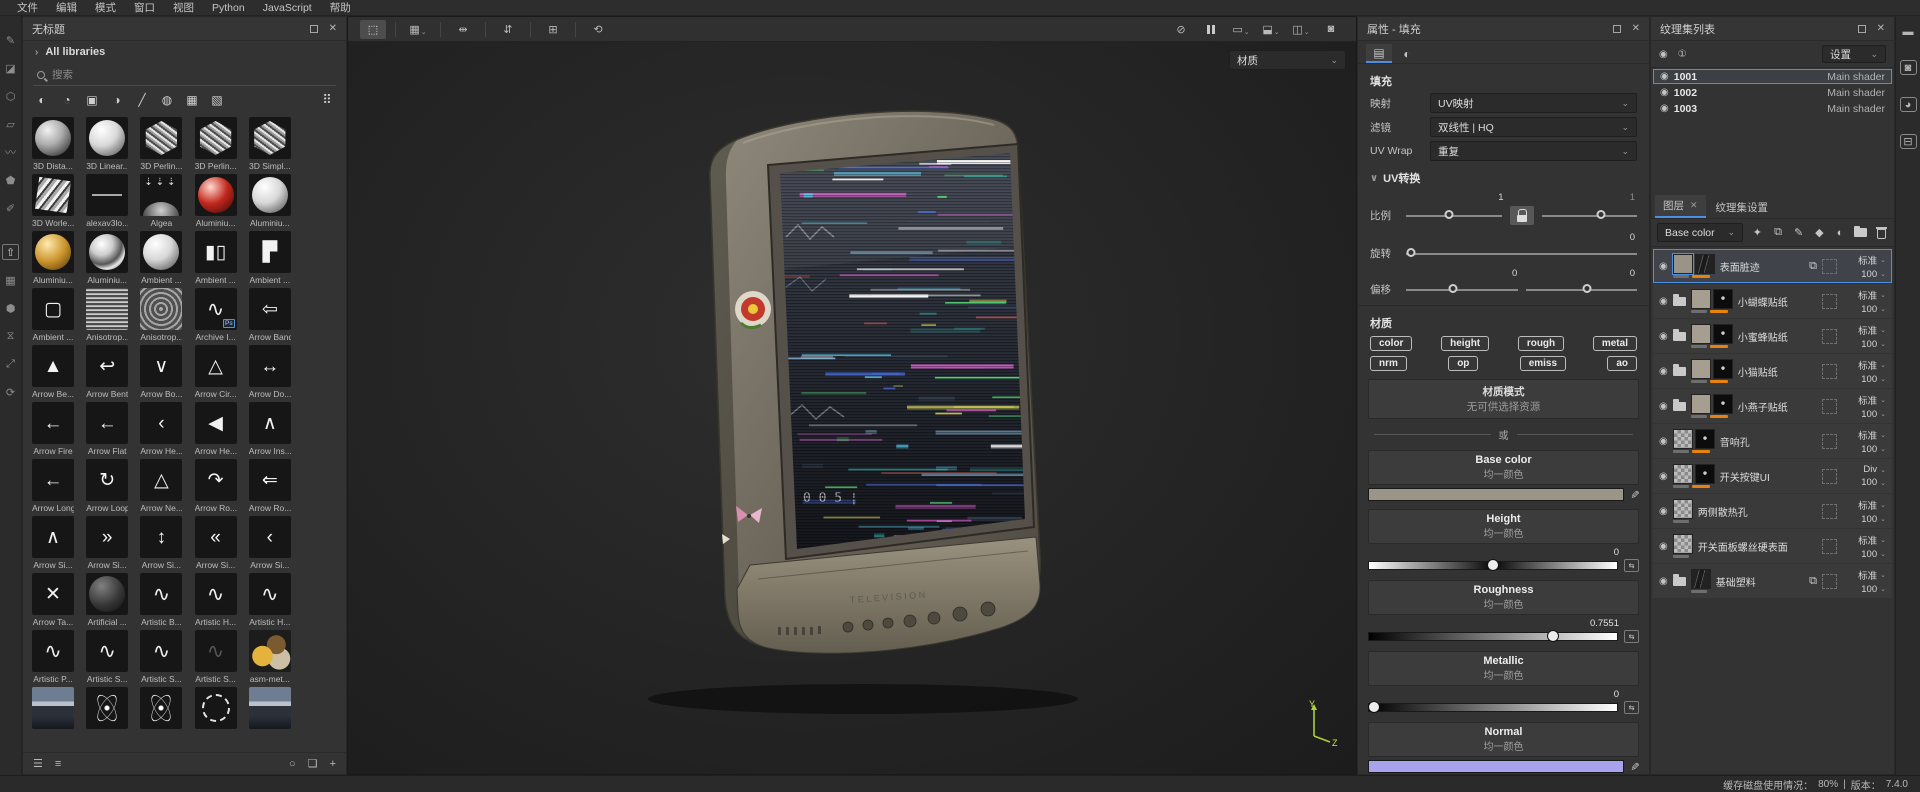 The height and width of the screenshot is (792, 1920). Describe the element at coordinates (1840, 233) in the screenshot. I see `add-smart-mask-button: ◐` at that location.